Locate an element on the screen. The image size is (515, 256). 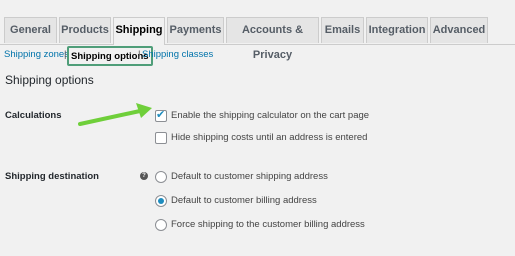
shipping-destination-label: Shipping destination is located at coordinates (52, 176).